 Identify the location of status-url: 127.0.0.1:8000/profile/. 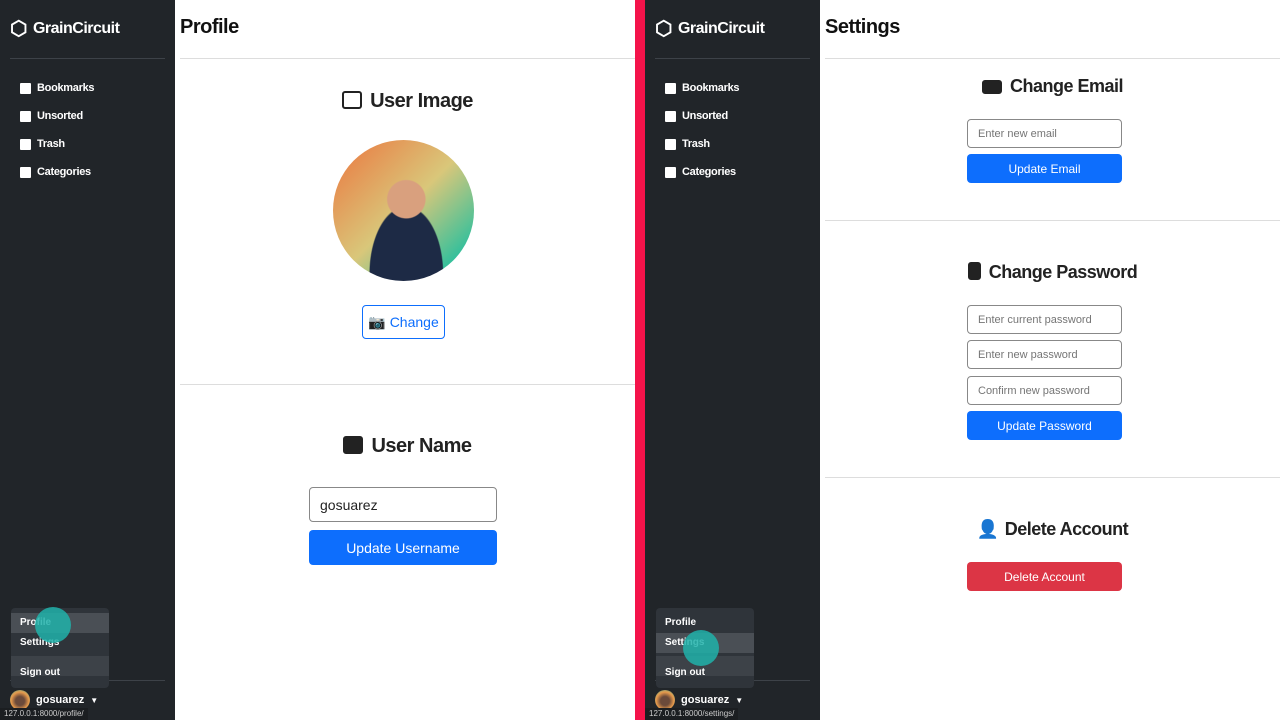
(44, 714).